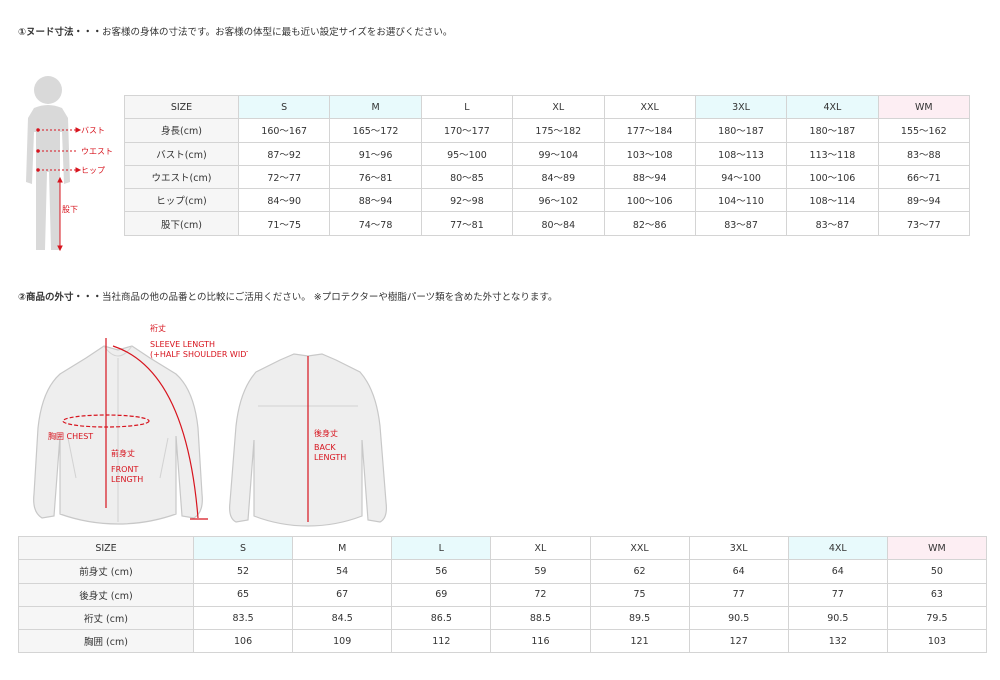 The image size is (1000, 680). Describe the element at coordinates (277, 32) in the screenshot. I see `section1-heading-text: お客様の身体の寸法です。お客様の体型に最も近い設定サイズをお選びください。` at that location.